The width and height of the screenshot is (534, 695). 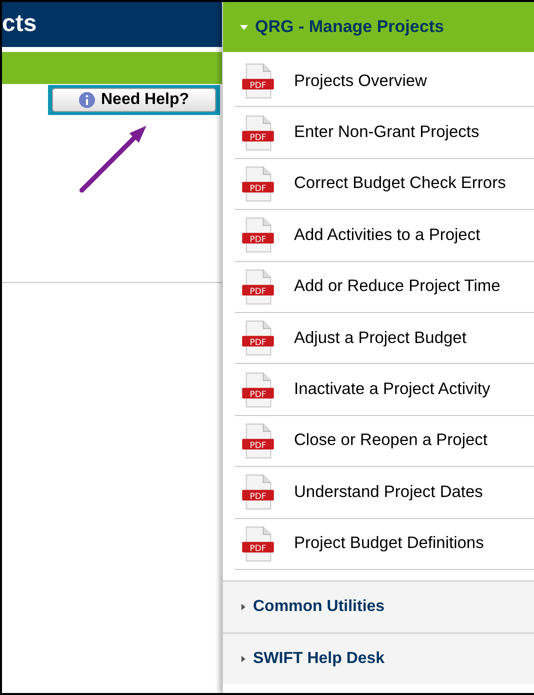 What do you see at coordinates (384, 338) in the screenshot?
I see `document-link: PDF Adjust a Project Budget` at bounding box center [384, 338].